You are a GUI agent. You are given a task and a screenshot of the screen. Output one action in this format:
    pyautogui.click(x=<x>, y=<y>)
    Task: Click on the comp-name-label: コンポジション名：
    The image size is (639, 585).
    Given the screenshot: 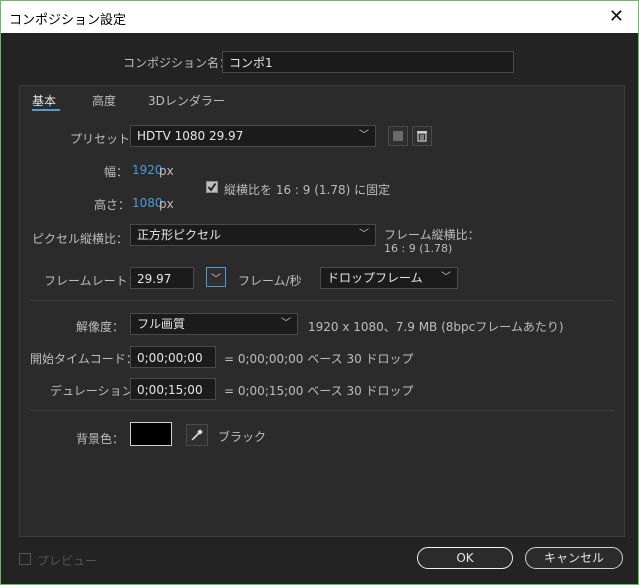 What is the action you would take?
    pyautogui.click(x=177, y=63)
    